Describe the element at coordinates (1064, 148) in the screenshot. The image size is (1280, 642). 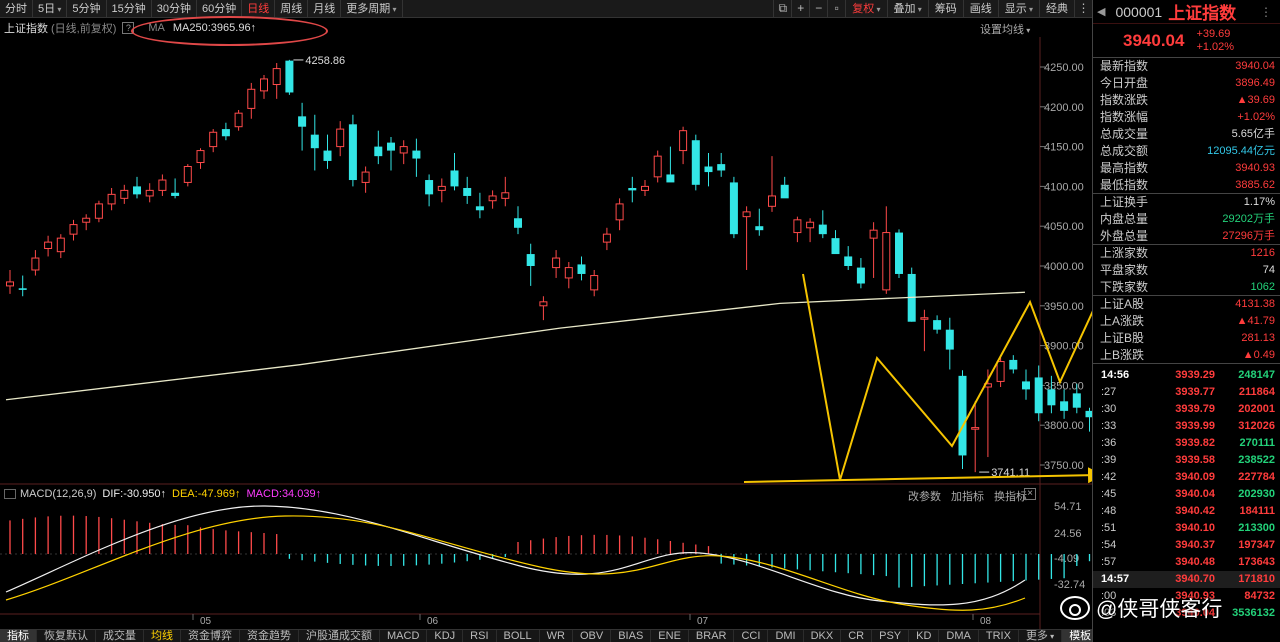
I see `price-axis-label: 4150.00` at that location.